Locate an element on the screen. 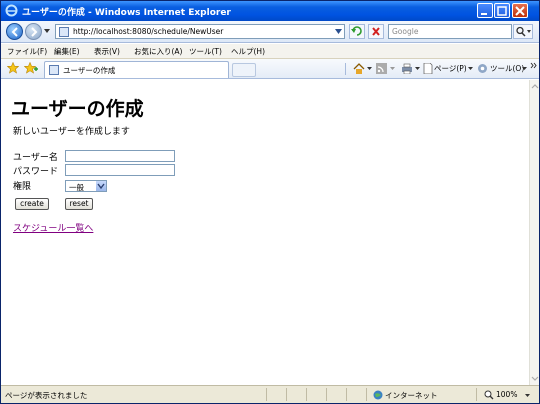 This screenshot has height=404, width=540. page-menu-button: ページ(P) is located at coordinates (450, 68).